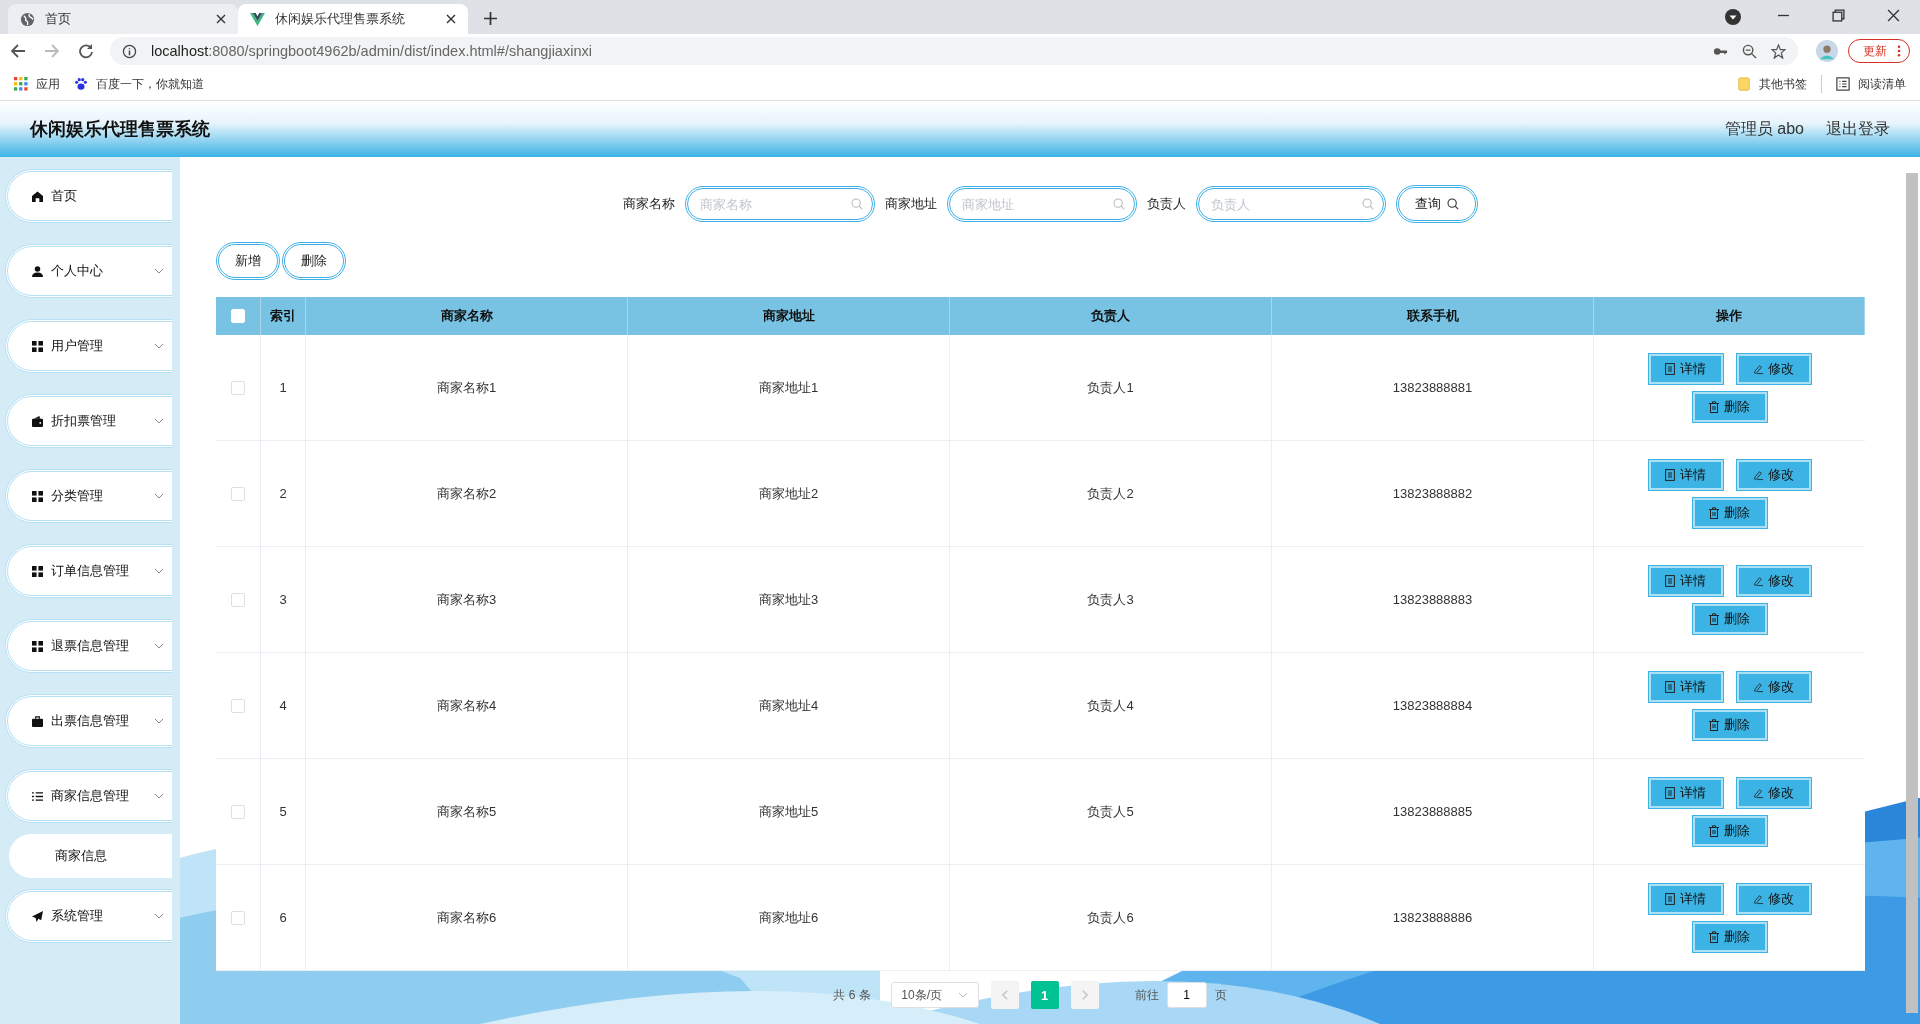  I want to click on table-cell: 商家地址4, so click(788, 705).